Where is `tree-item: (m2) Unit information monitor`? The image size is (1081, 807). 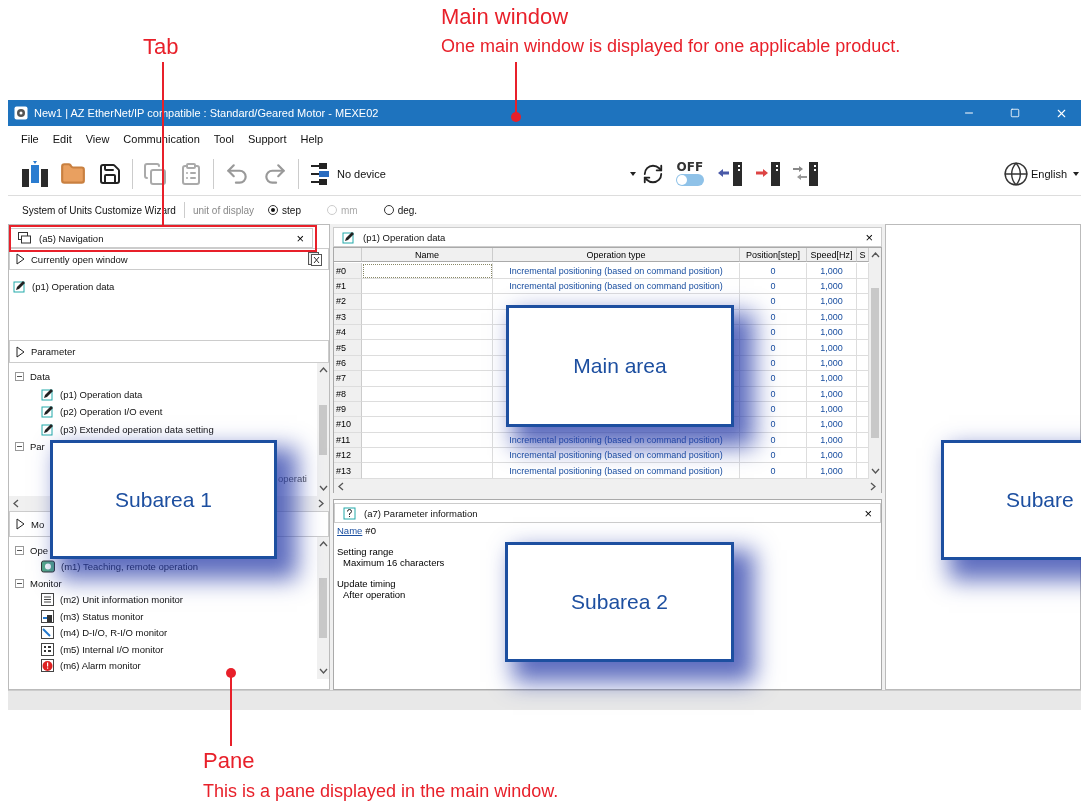 tree-item: (m2) Unit information monitor is located at coordinates (112, 599).